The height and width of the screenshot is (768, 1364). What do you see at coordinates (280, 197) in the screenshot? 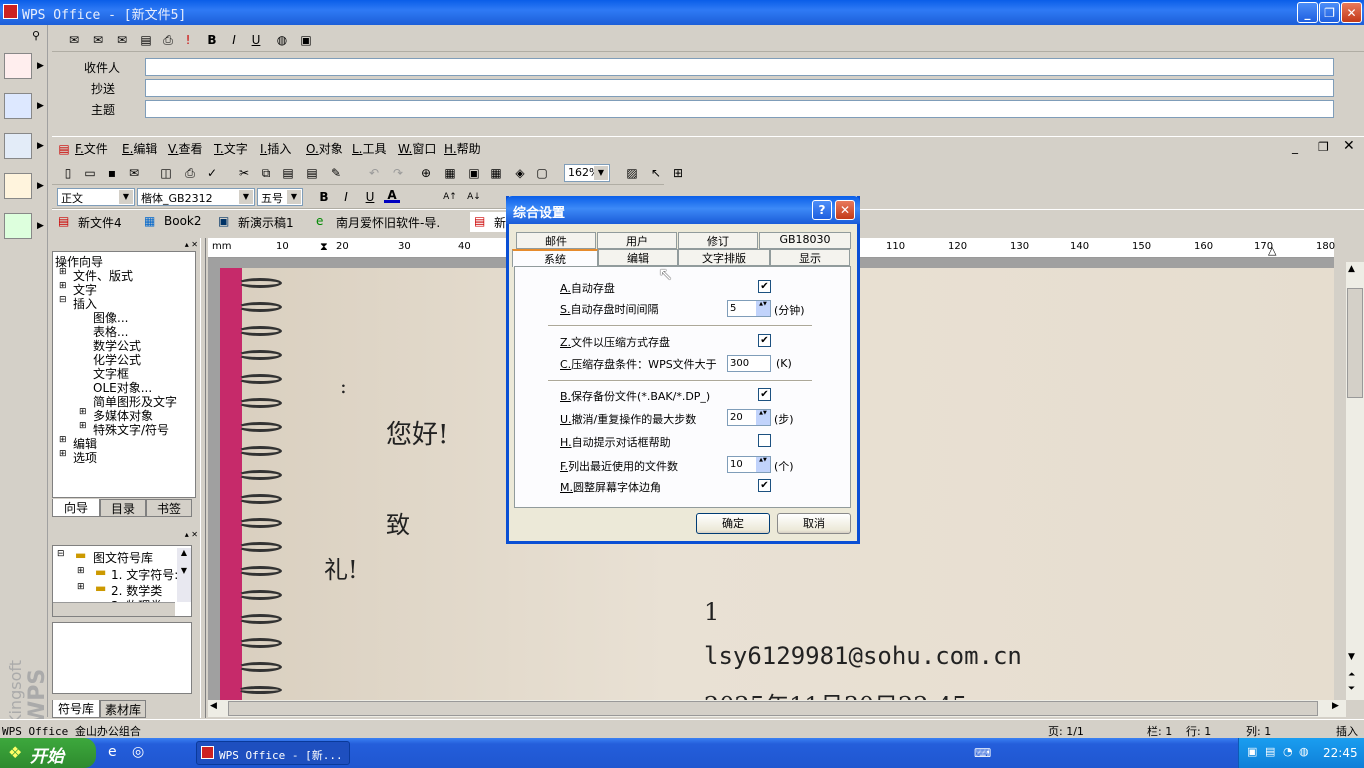
I see `size-select: 五号` at bounding box center [280, 197].